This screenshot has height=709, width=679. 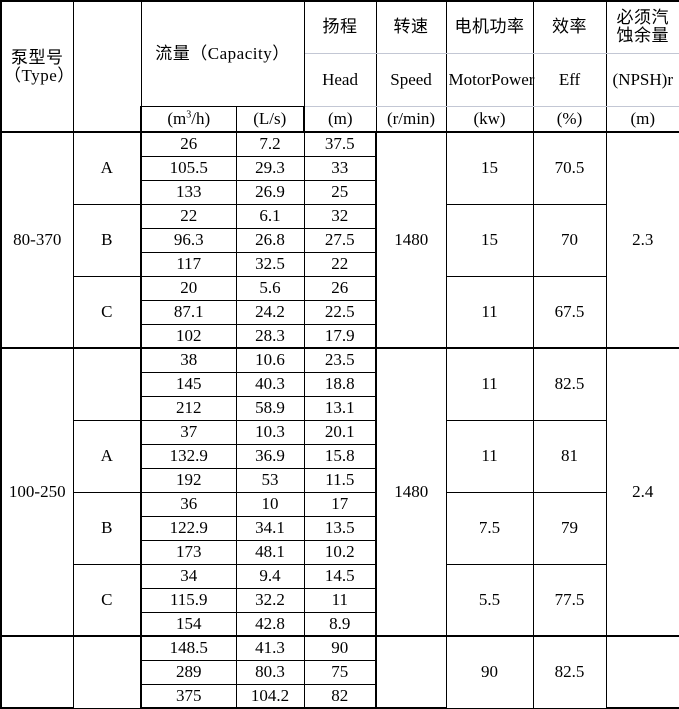 What do you see at coordinates (271, 119) in the screenshot?
I see `unit-capacity-ls: (L/s)` at bounding box center [271, 119].